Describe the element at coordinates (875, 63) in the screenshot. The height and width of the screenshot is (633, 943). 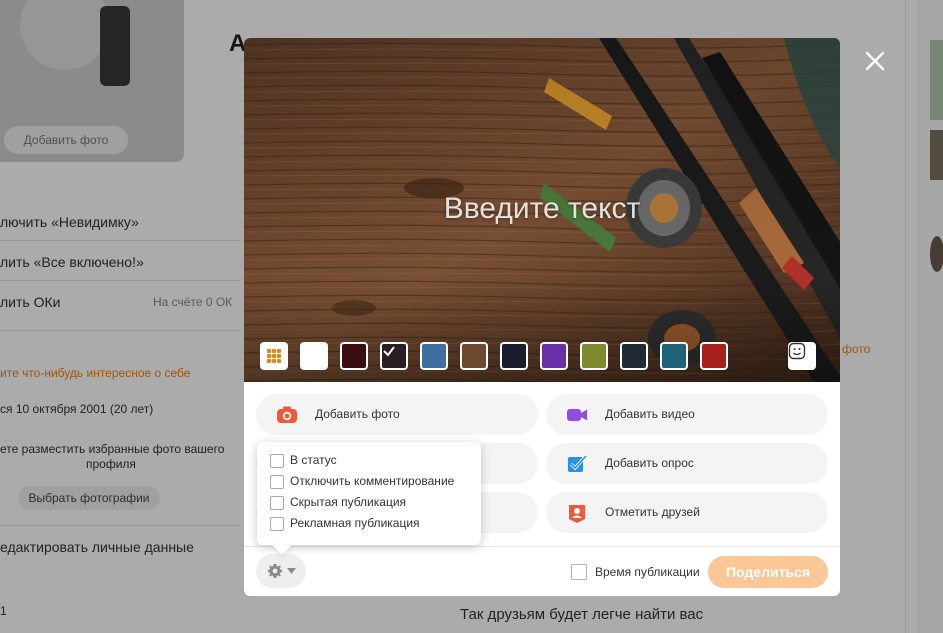
I see `close-icon` at that location.